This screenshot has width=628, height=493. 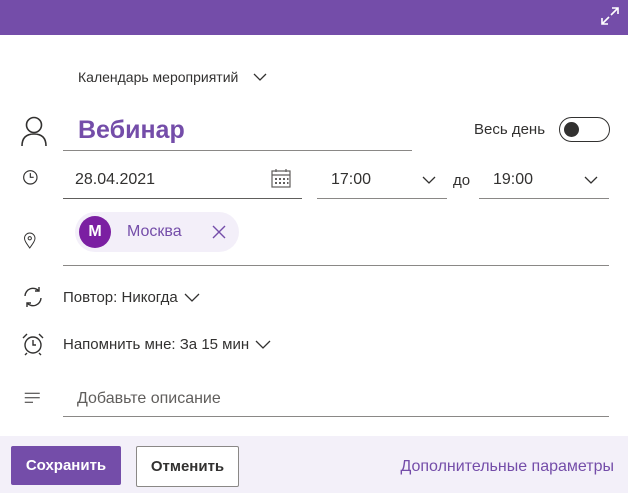 I want to click on toggle-knob, so click(x=571, y=129).